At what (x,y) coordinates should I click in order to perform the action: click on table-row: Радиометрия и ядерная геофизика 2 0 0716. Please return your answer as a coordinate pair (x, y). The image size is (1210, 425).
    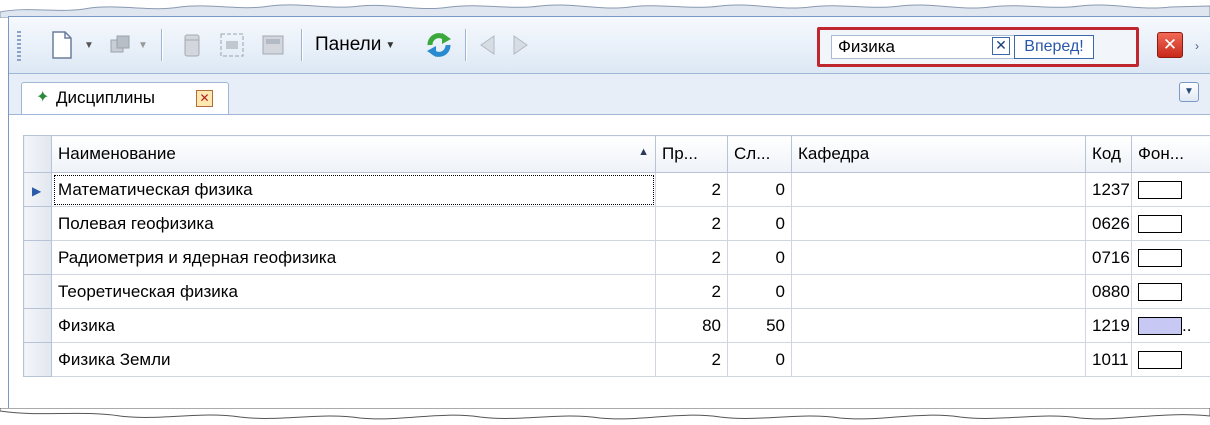
    Looking at the image, I should click on (616, 257).